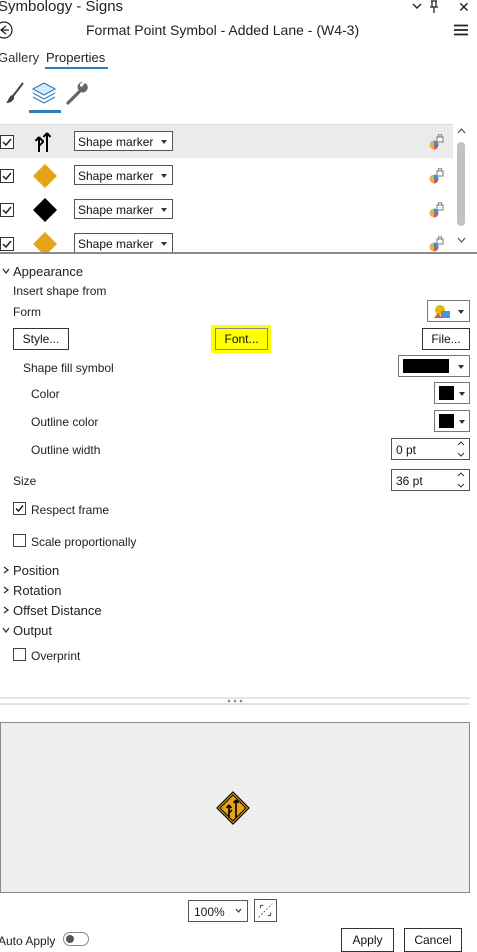 This screenshot has height=952, width=477. What do you see at coordinates (68, 368) in the screenshot?
I see `shape-fill-symbol-label: Shape fill symbol` at bounding box center [68, 368].